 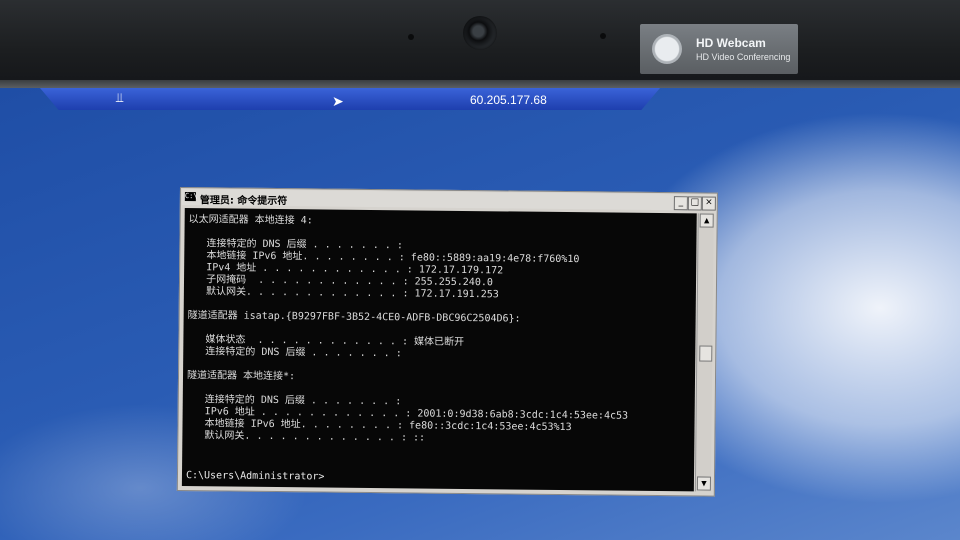 I want to click on bezel-sensor-right, so click(x=603, y=36).